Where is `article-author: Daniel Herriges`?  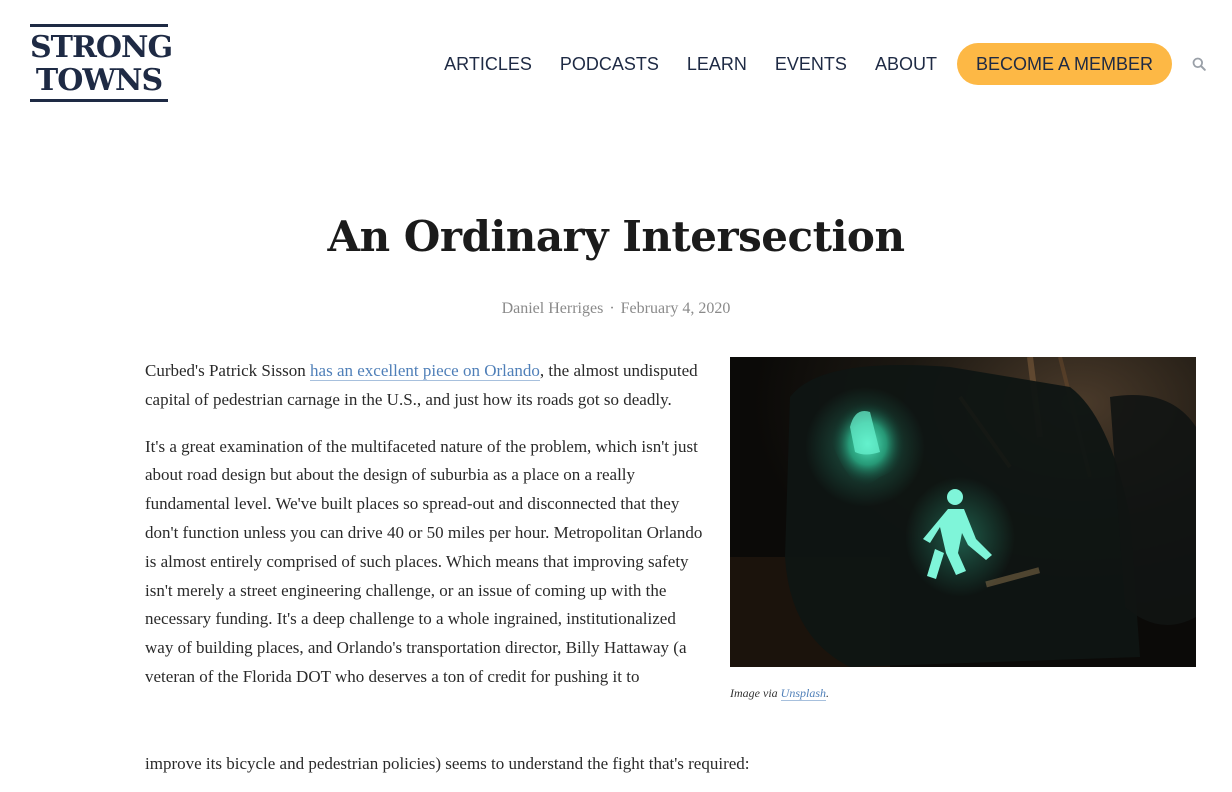 article-author: Daniel Herriges is located at coordinates (553, 308).